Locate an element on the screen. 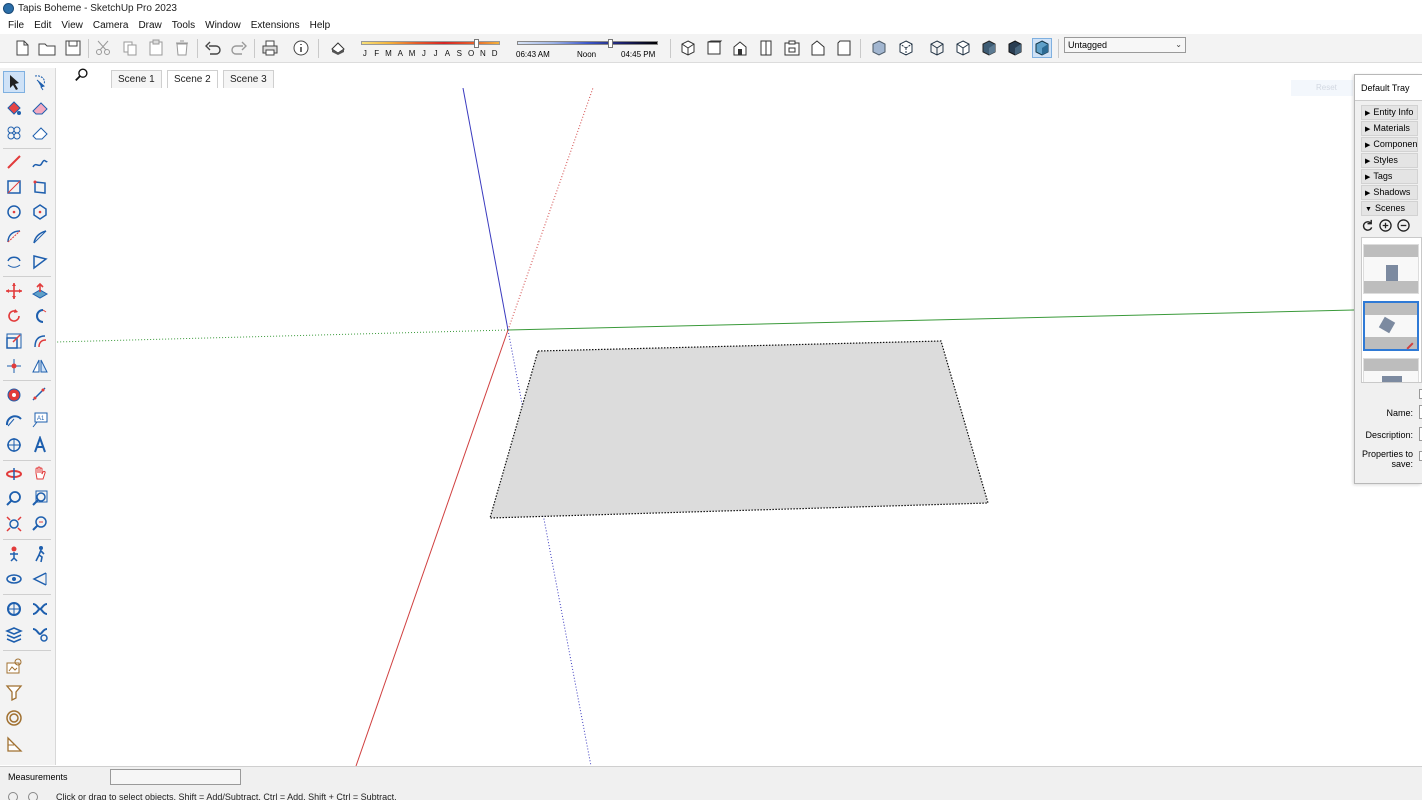 The width and height of the screenshot is (1422, 800). select-tool-icon is located at coordinates (14, 82).